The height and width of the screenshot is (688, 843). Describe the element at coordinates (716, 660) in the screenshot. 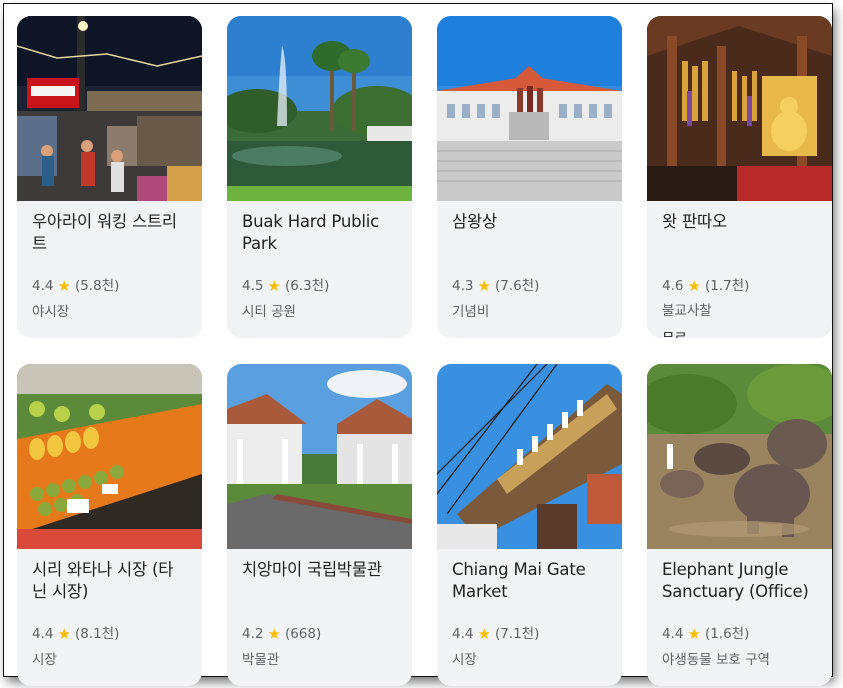

I see `place-category: 야생동물 보호 구역` at that location.